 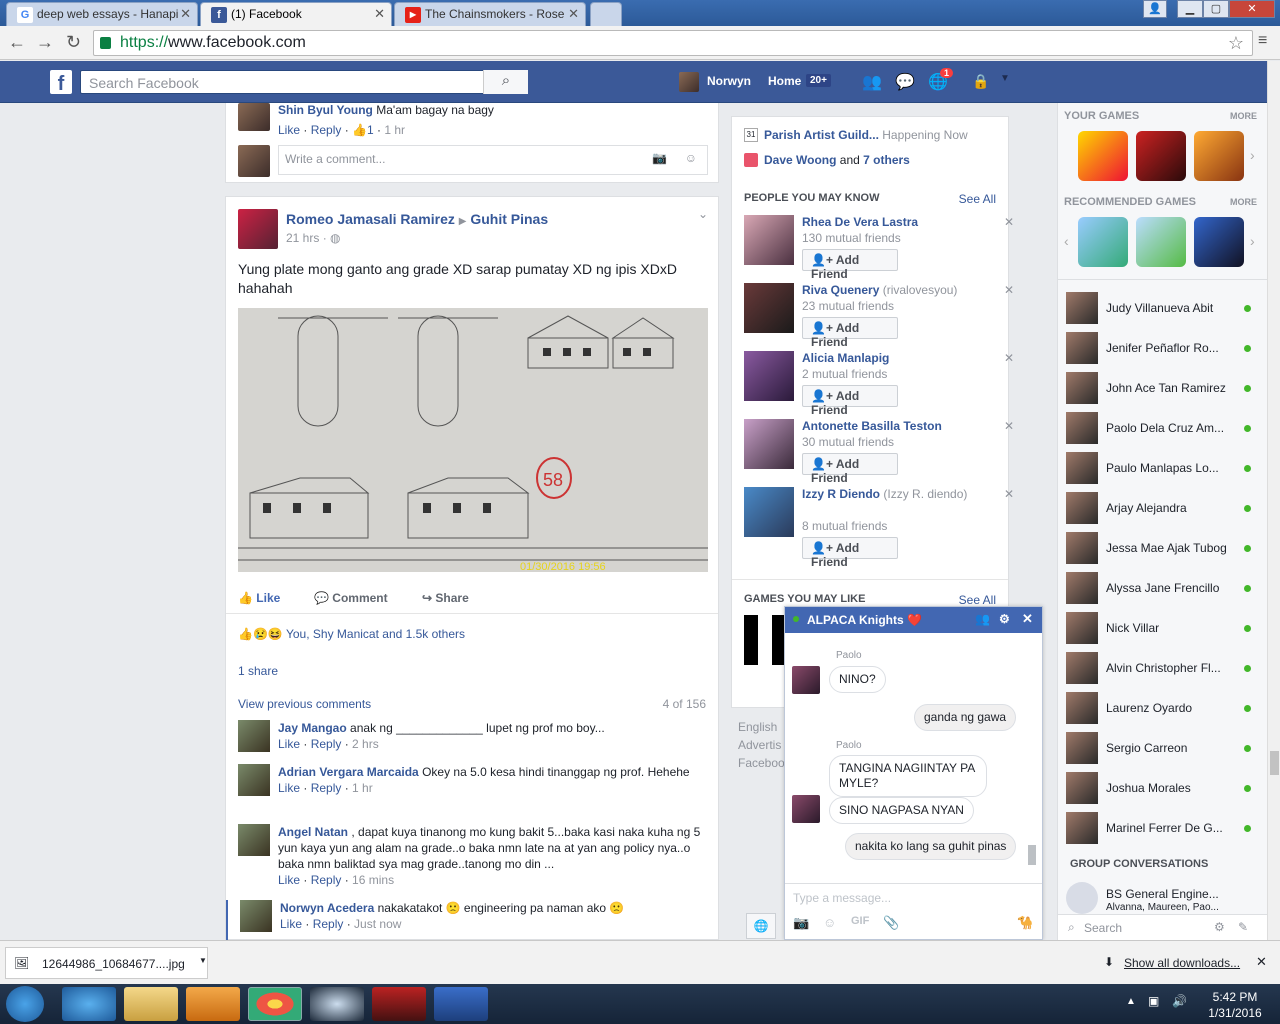 What do you see at coordinates (1262, 41) in the screenshot?
I see `menu-icon: ≡` at bounding box center [1262, 41].